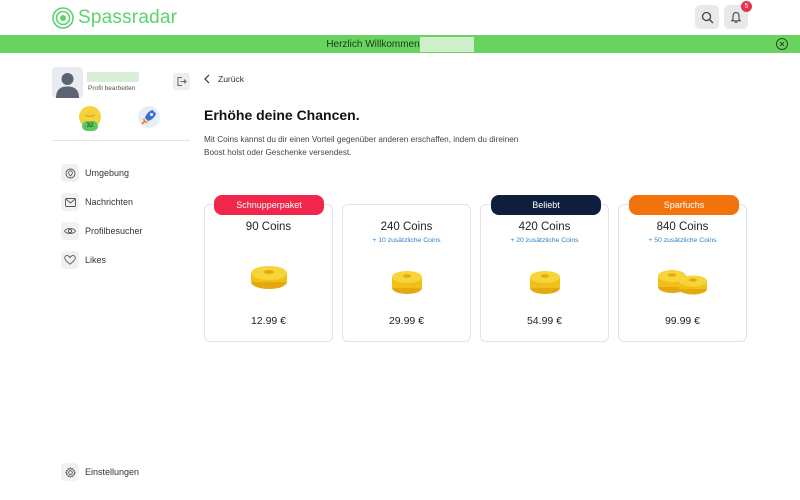 The image size is (800, 500). Describe the element at coordinates (63, 18) in the screenshot. I see `radar-logo-icon` at that location.